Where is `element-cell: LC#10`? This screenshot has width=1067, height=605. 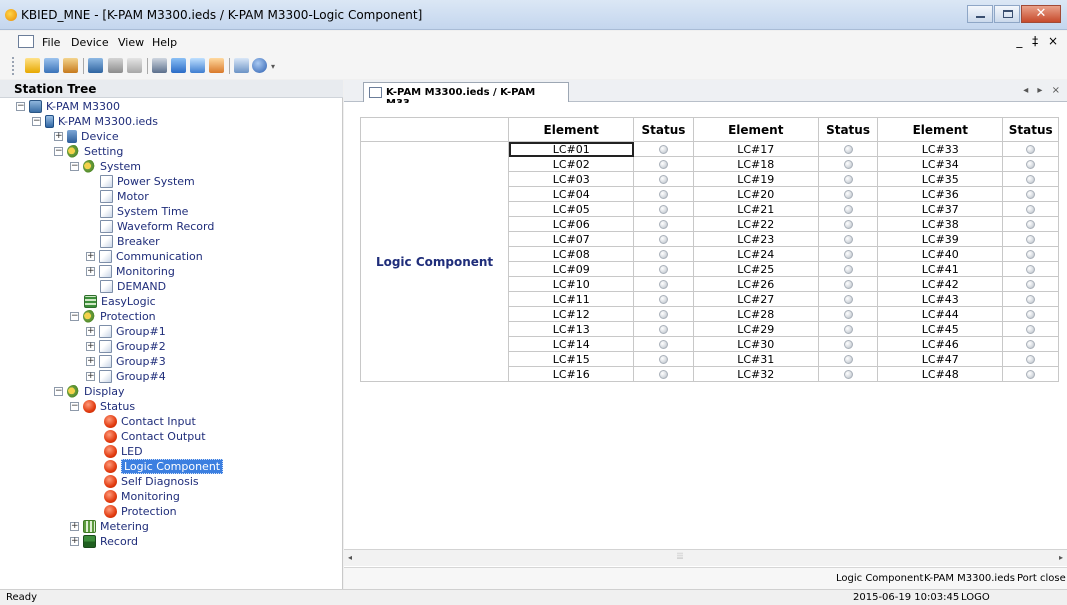 element-cell: LC#10 is located at coordinates (571, 284).